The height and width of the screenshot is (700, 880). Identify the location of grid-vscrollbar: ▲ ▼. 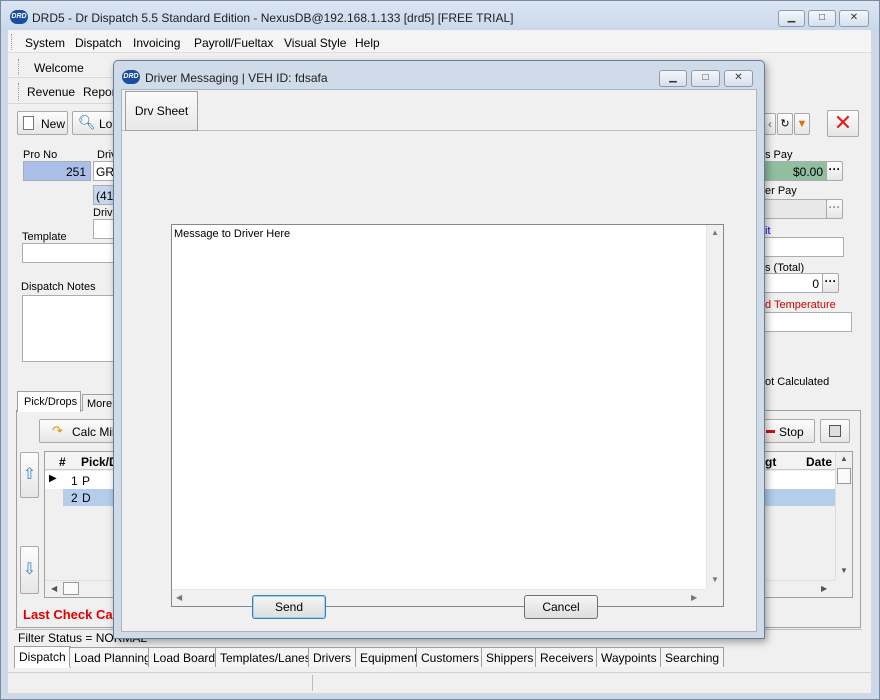
(843, 516).